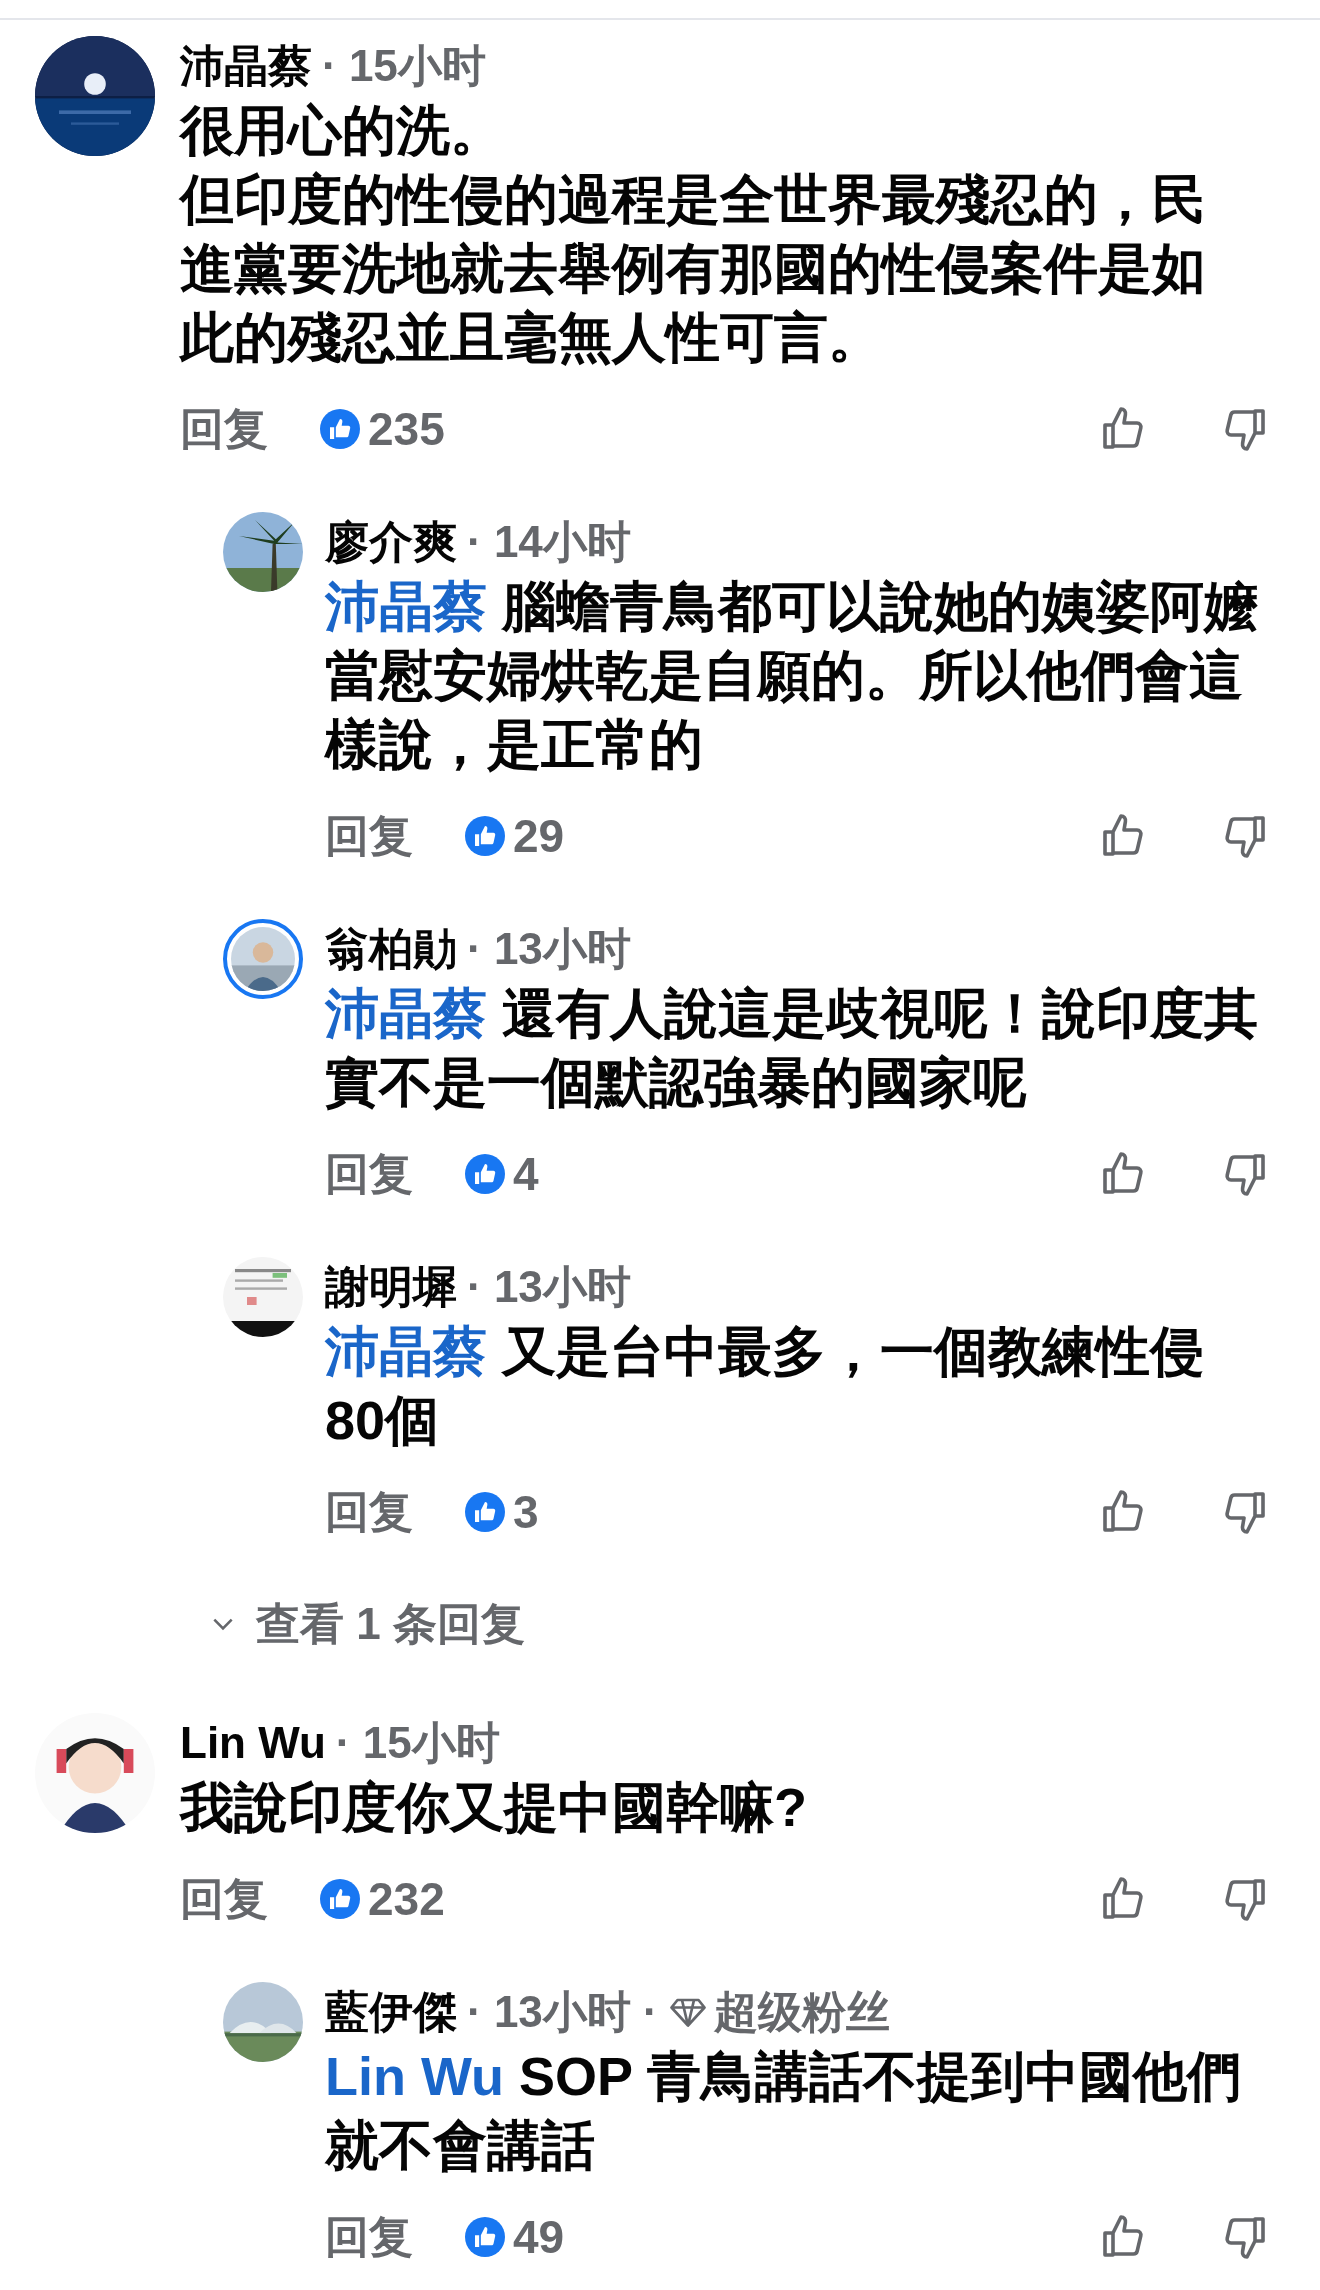 This screenshot has width=1320, height=2290. Describe the element at coordinates (792, 1048) in the screenshot. I see `comment-text: 沛晶蔡 還有人說這是歧視呢！說印度其實不是一個默認強暴的國家呢` at that location.